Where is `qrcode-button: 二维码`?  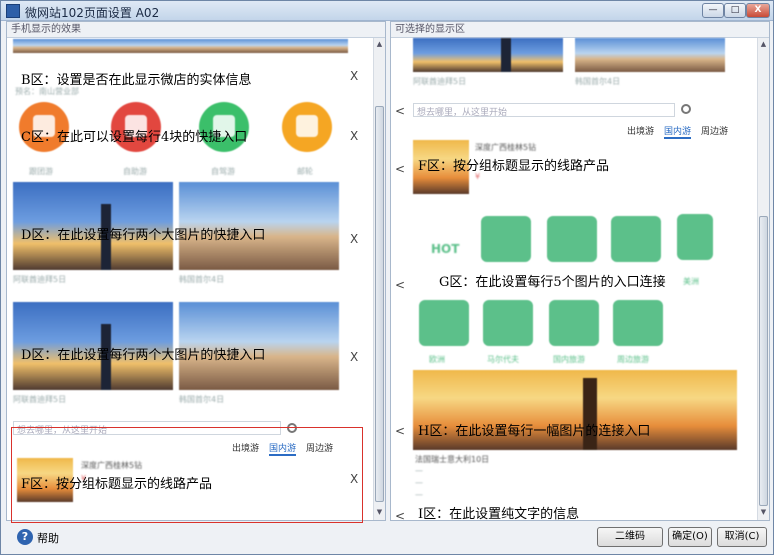 qrcode-button: 二维码 is located at coordinates (630, 537).